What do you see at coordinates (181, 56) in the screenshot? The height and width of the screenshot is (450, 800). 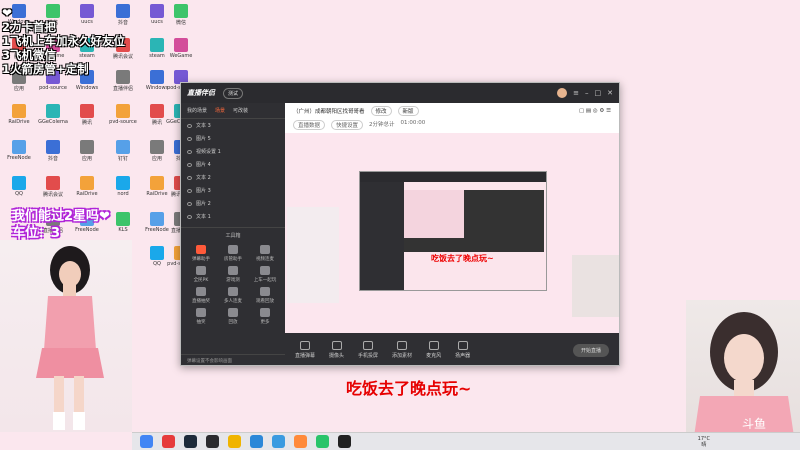 I see `desktop-icon-label: WeGame` at bounding box center [181, 56].